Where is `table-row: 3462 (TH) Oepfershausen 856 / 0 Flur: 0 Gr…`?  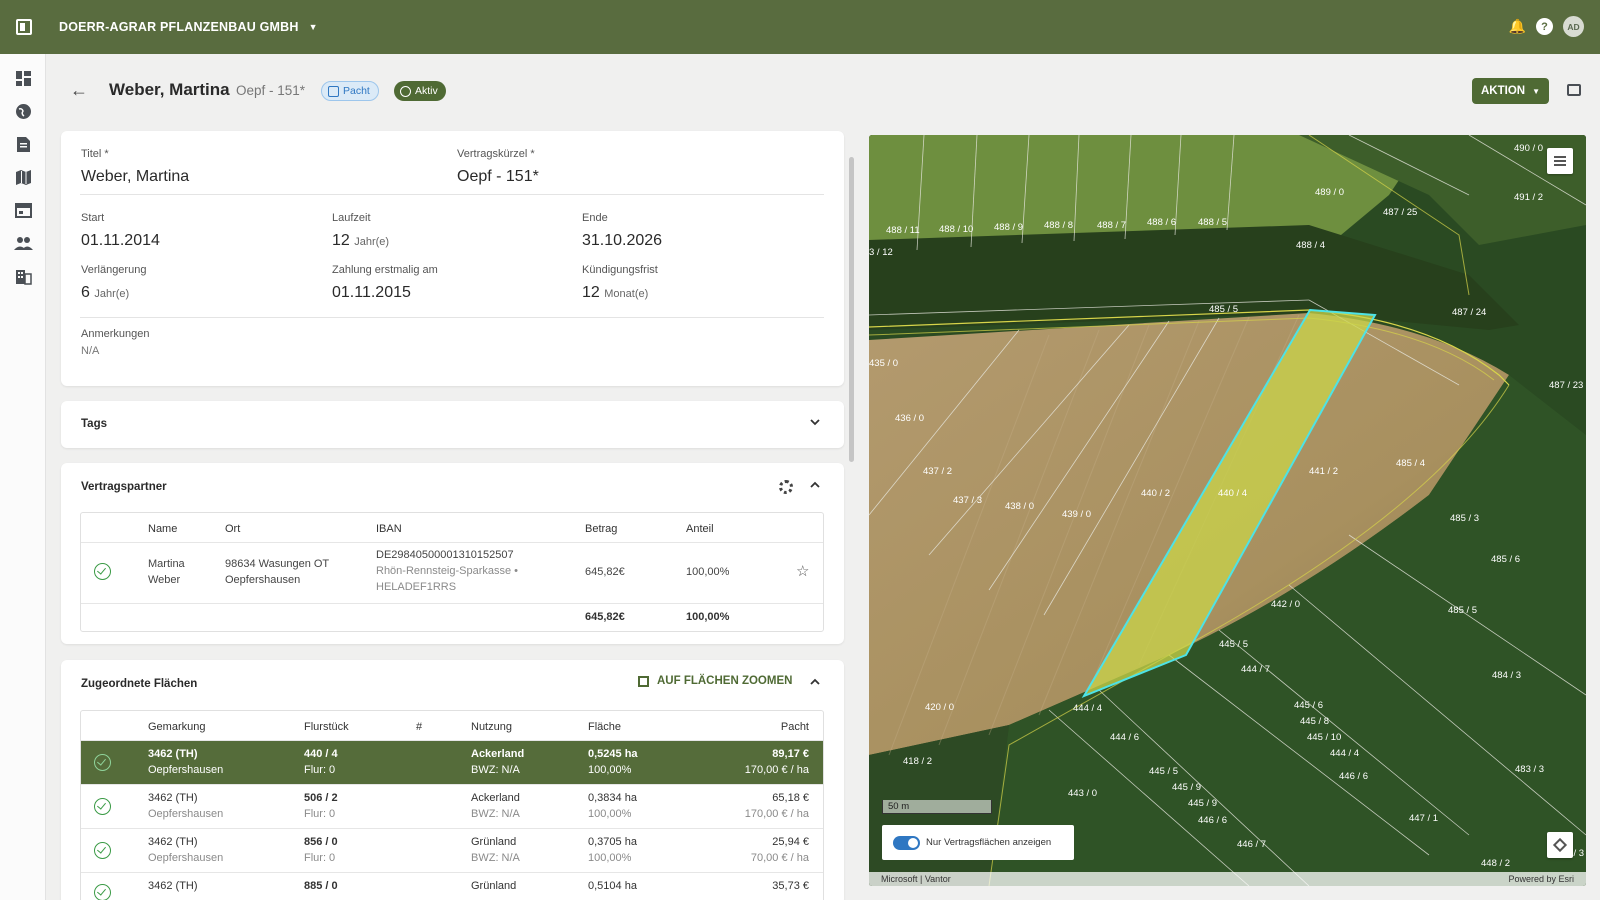 table-row: 3462 (TH) Oepfershausen 856 / 0 Flur: 0 Gr… is located at coordinates (452, 850).